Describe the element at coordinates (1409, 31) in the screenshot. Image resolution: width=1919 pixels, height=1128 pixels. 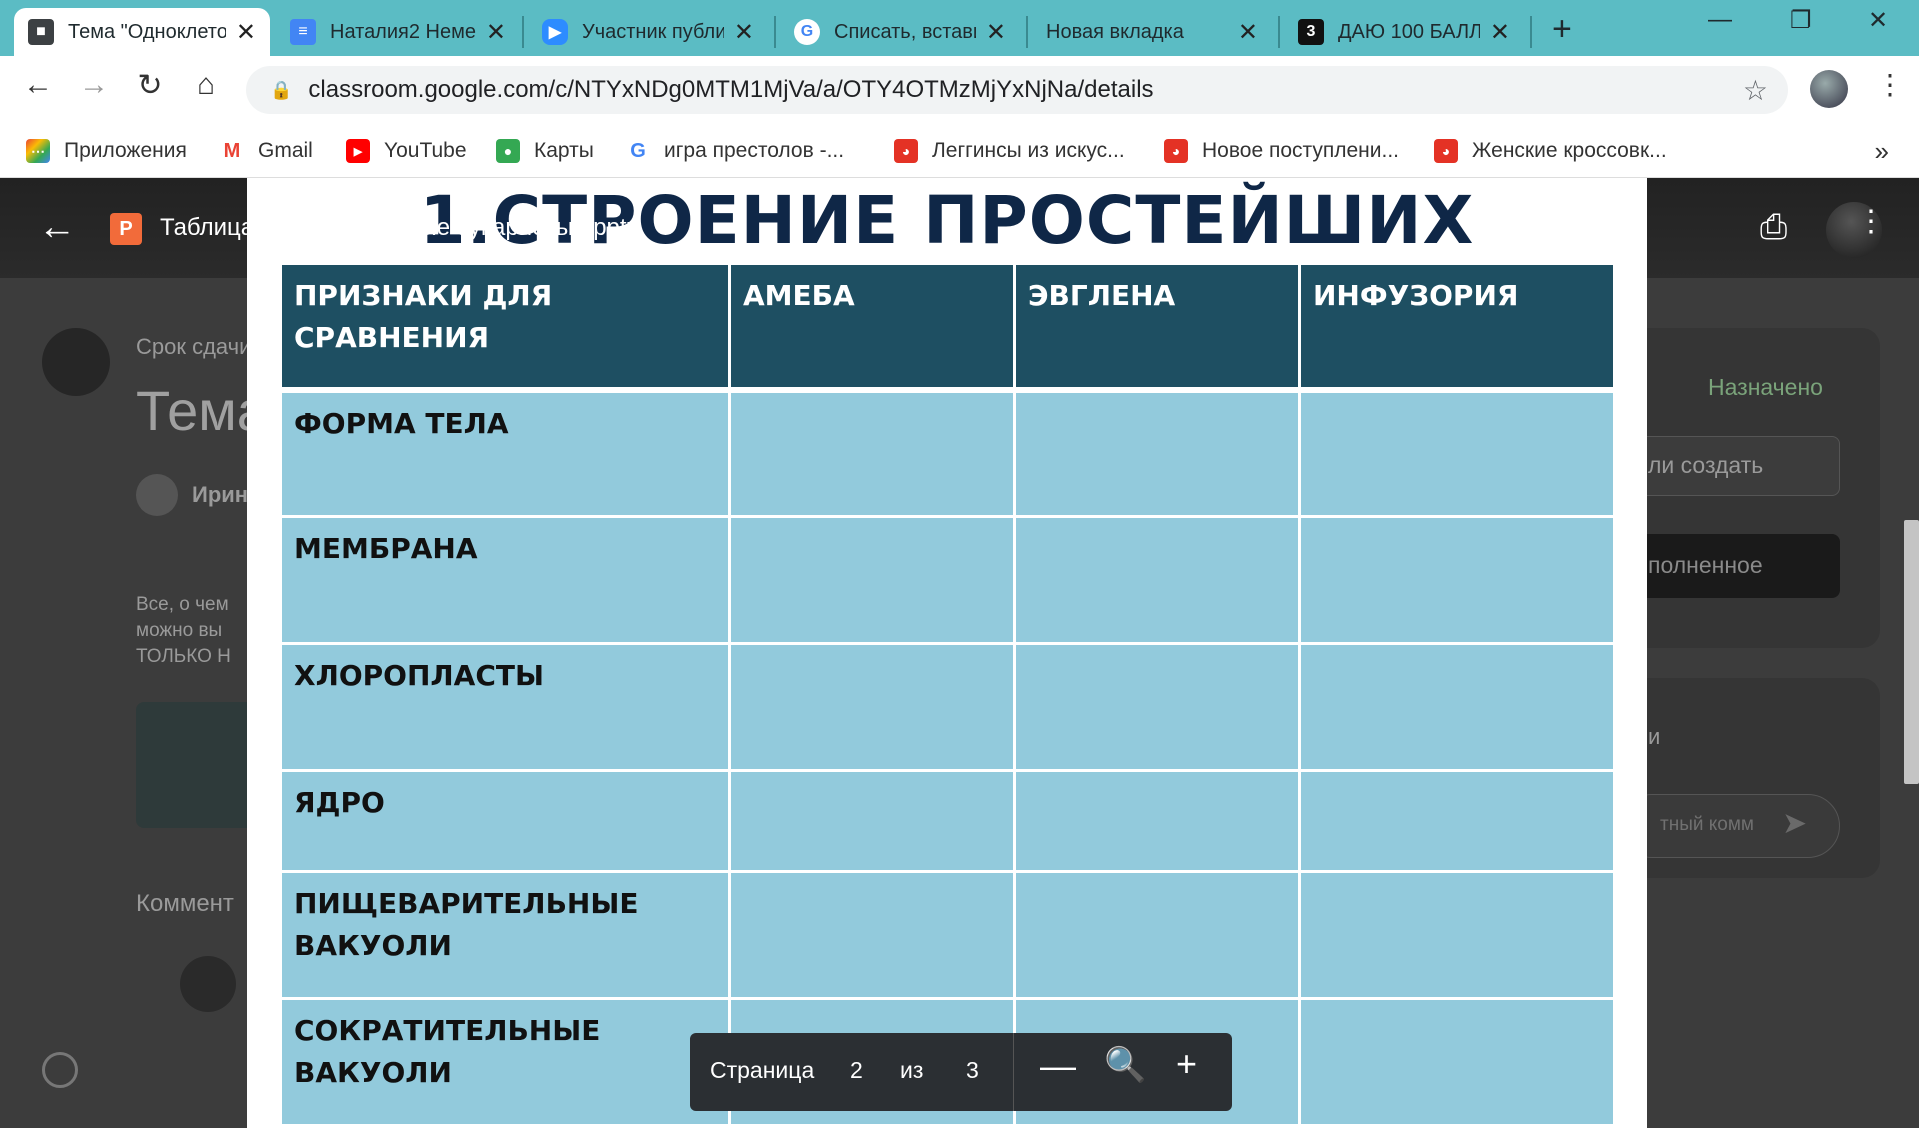
I see `tab-title: ДАЮ 100 БАЛЛОВ` at that location.